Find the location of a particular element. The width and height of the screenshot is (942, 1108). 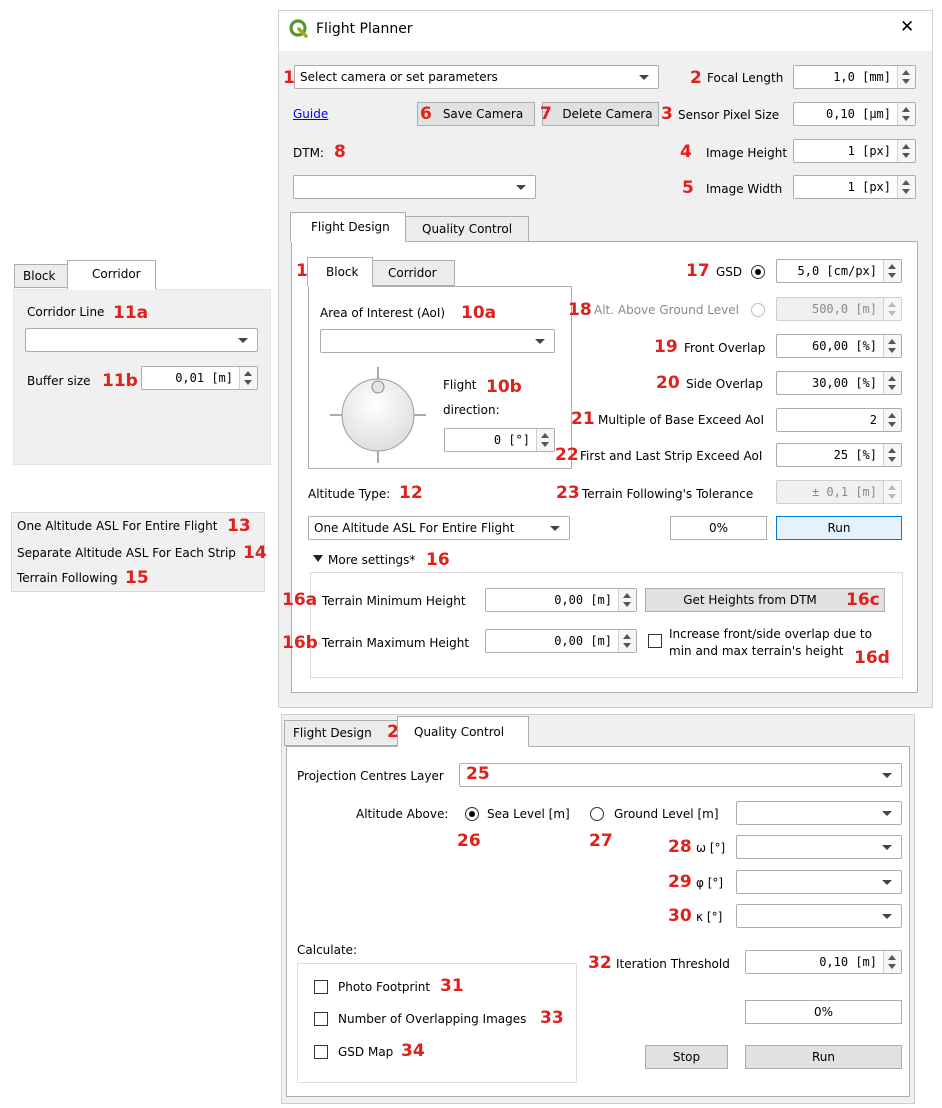

iteration-threshold-value: 0,10 [m] is located at coordinates (848, 962).